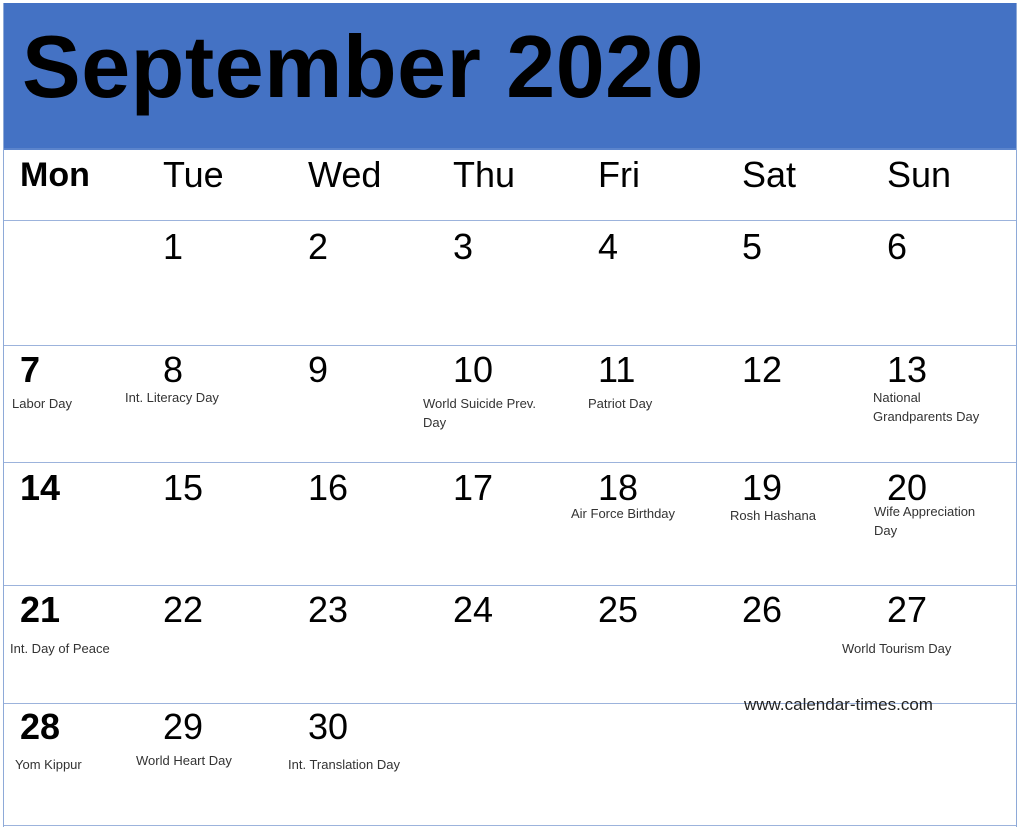 This screenshot has height=835, width=1024. Describe the element at coordinates (40, 726) in the screenshot. I see `day-number: 28` at that location.